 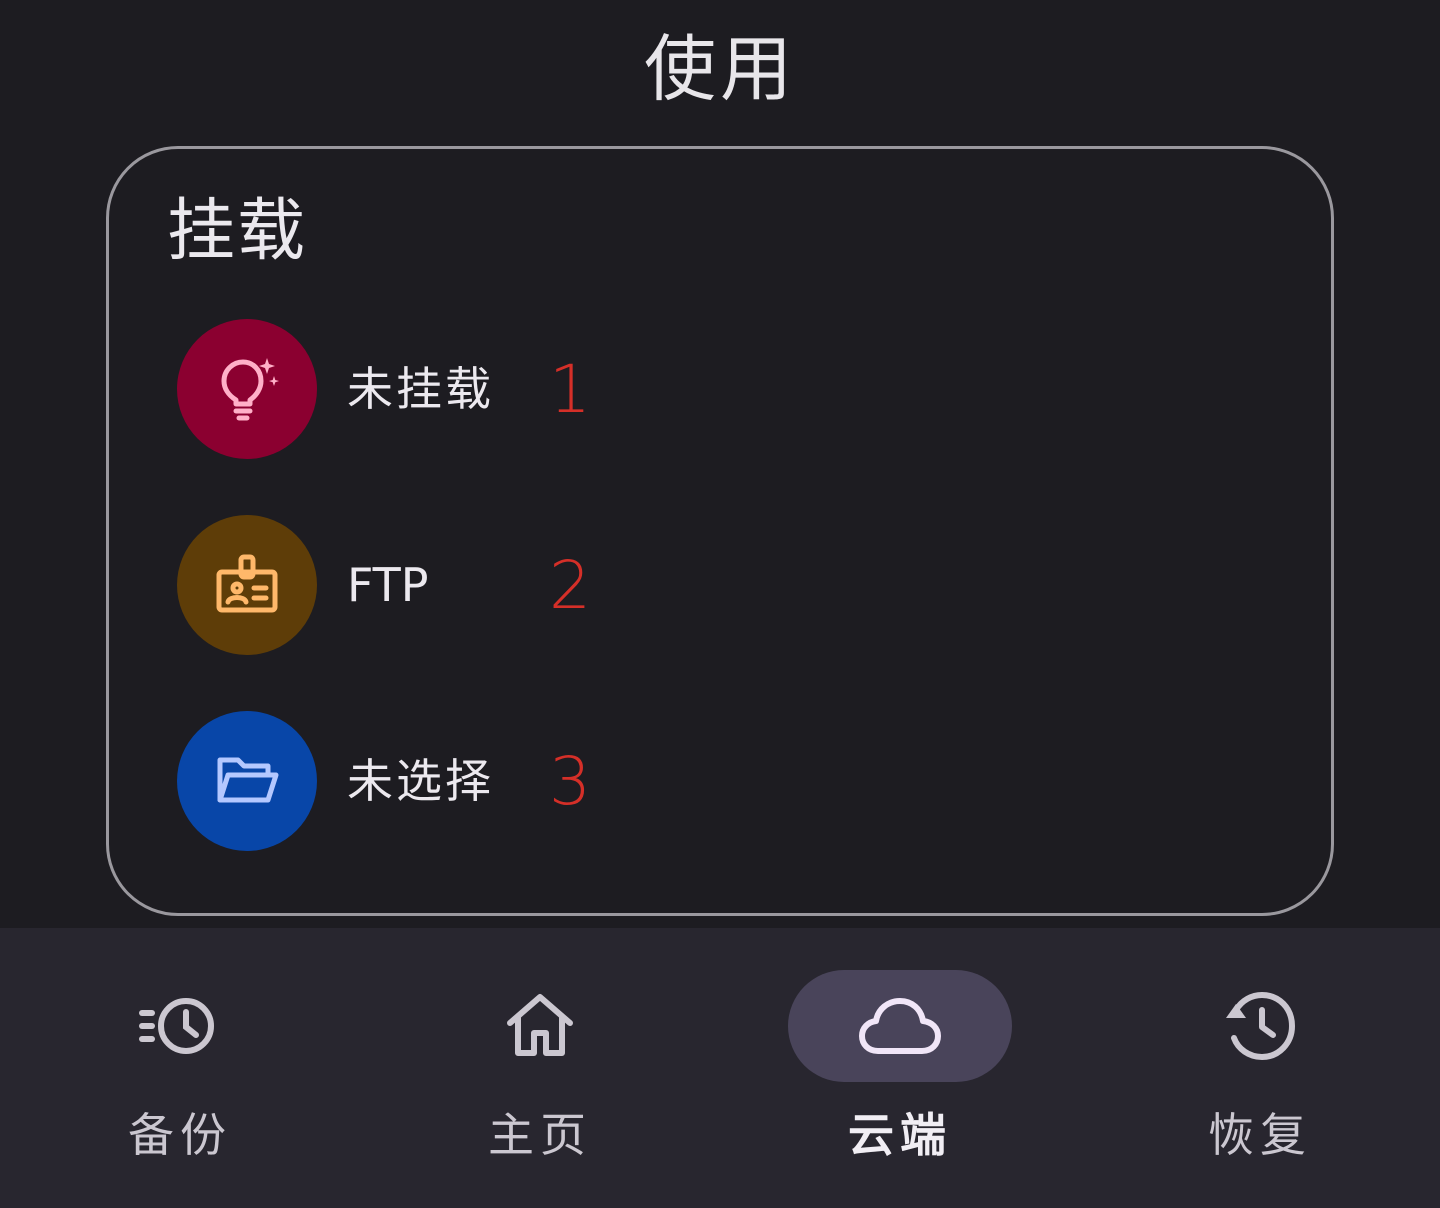 What do you see at coordinates (540, 1135) in the screenshot?
I see `nav-home-label: 主页` at bounding box center [540, 1135].